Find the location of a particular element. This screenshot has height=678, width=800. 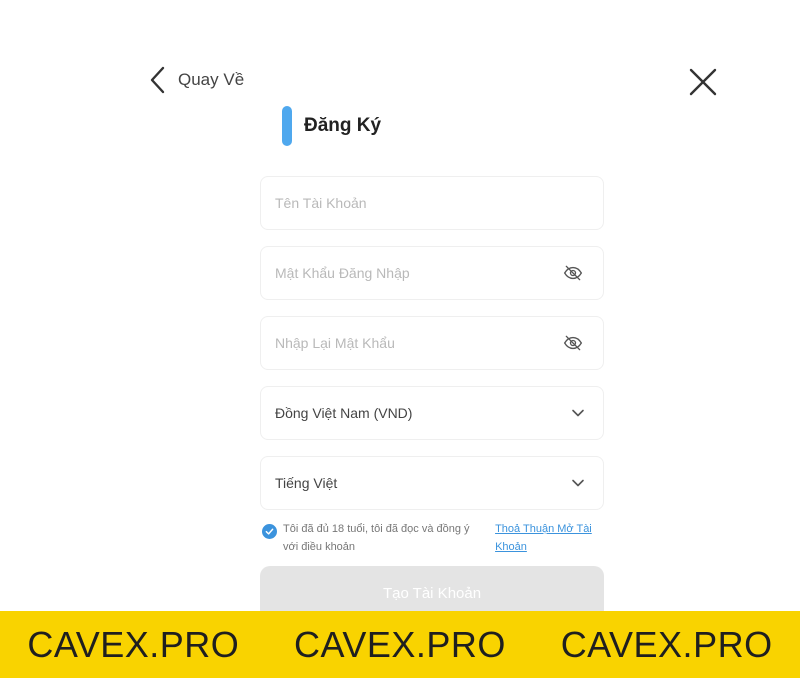

username-field-wrapper is located at coordinates (432, 203).